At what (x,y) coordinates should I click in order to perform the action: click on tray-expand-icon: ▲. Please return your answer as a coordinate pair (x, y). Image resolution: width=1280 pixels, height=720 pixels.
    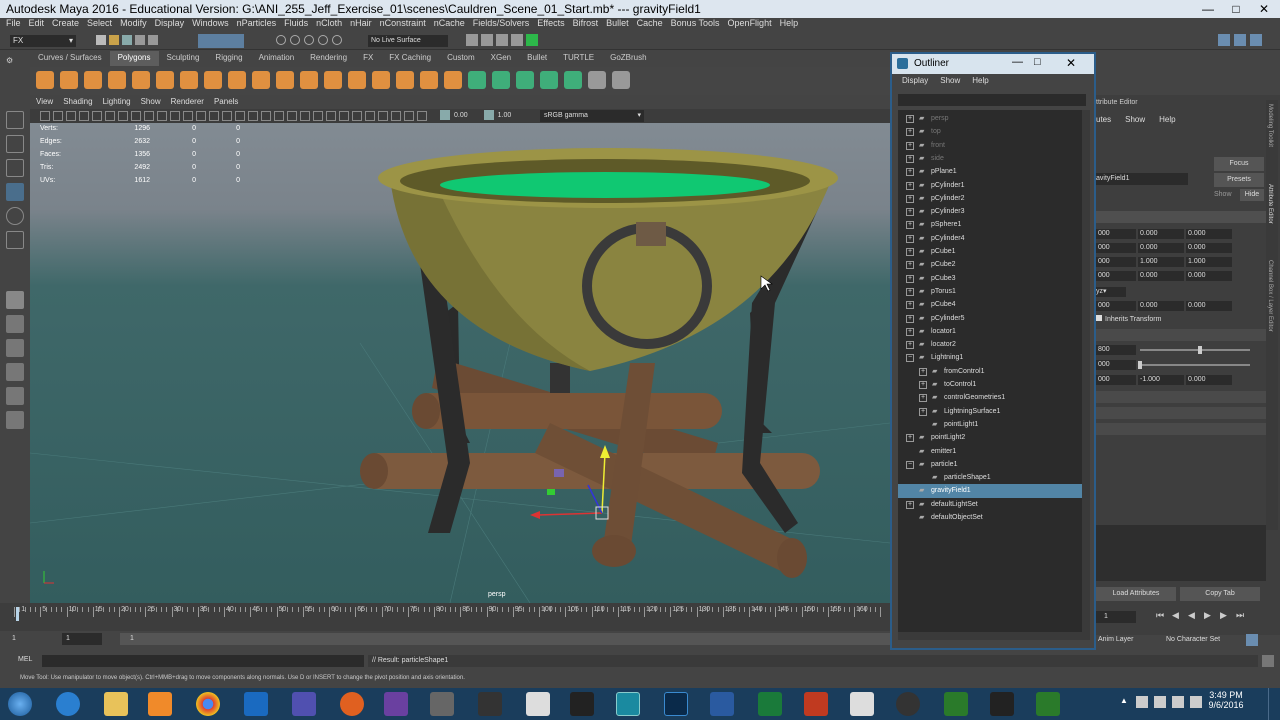
    Looking at the image, I should click on (1125, 701).